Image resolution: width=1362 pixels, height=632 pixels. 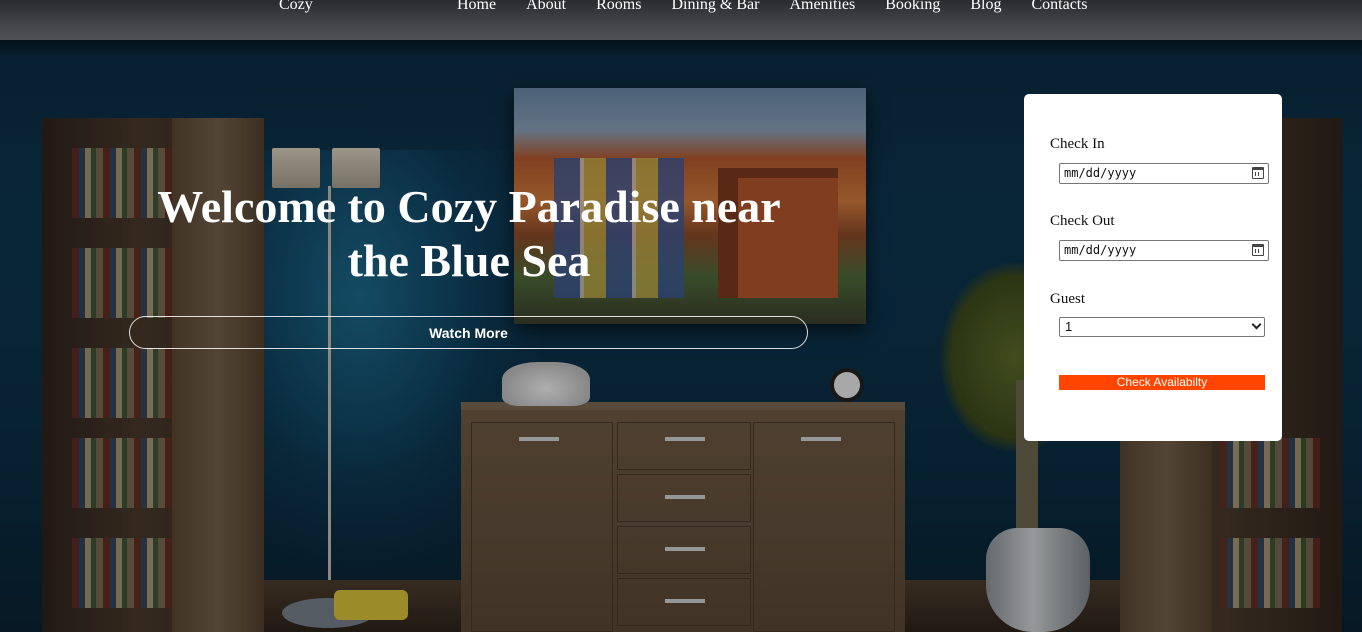 What do you see at coordinates (1082, 221) in the screenshot?
I see `check-out-label: Check Out` at bounding box center [1082, 221].